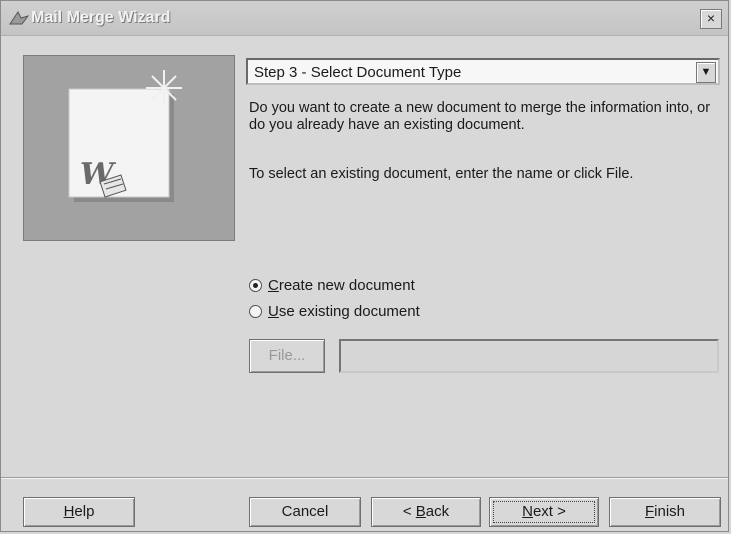  What do you see at coordinates (364, 18) in the screenshot?
I see `title-bar: Mail Merge Wizard ×` at bounding box center [364, 18].